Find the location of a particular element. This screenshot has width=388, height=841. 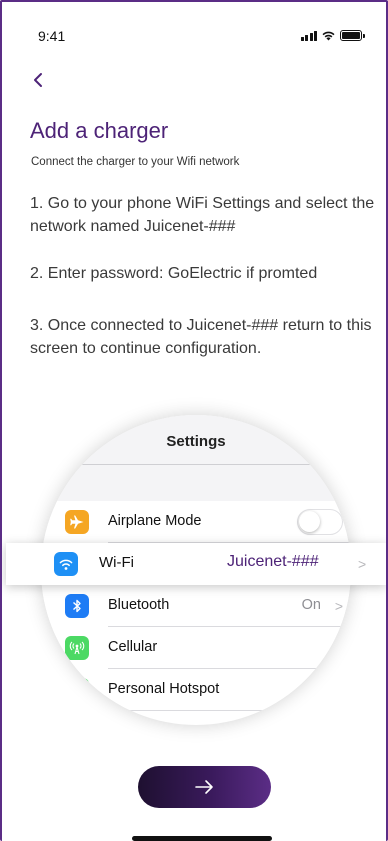

back-chevron-icon is located at coordinates (40, 80).